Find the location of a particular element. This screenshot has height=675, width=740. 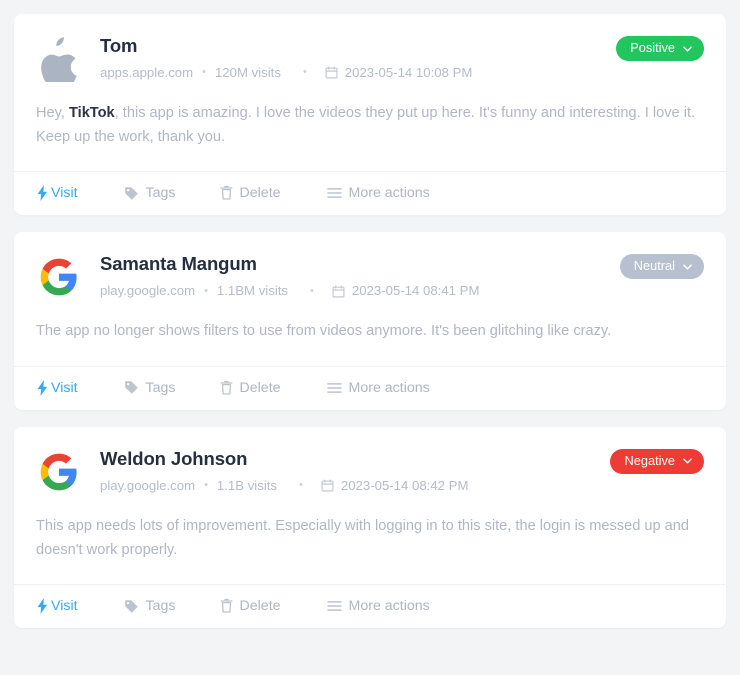

review-visits: 1.1BM visits is located at coordinates (252, 291).